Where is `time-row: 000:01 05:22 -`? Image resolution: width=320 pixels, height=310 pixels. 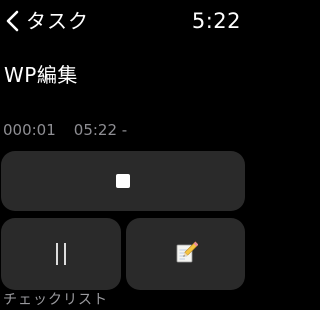 time-row: 000:01 05:22 - is located at coordinates (65, 130).